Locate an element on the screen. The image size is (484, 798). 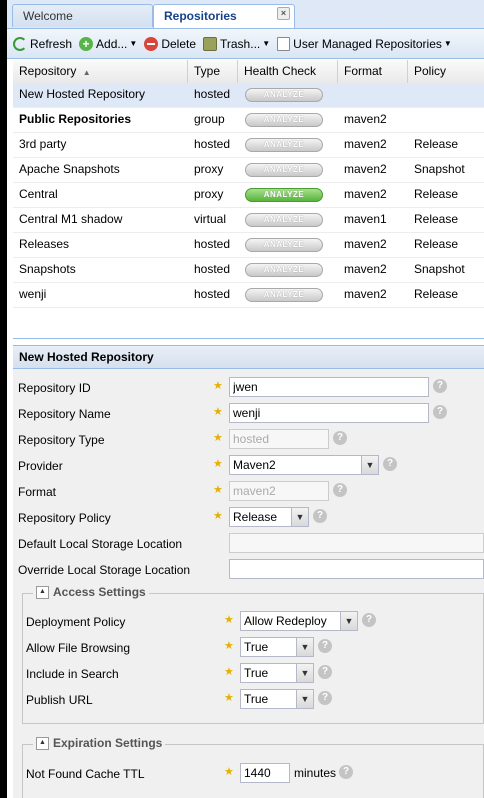
repository-id-input is located at coordinates (329, 387).